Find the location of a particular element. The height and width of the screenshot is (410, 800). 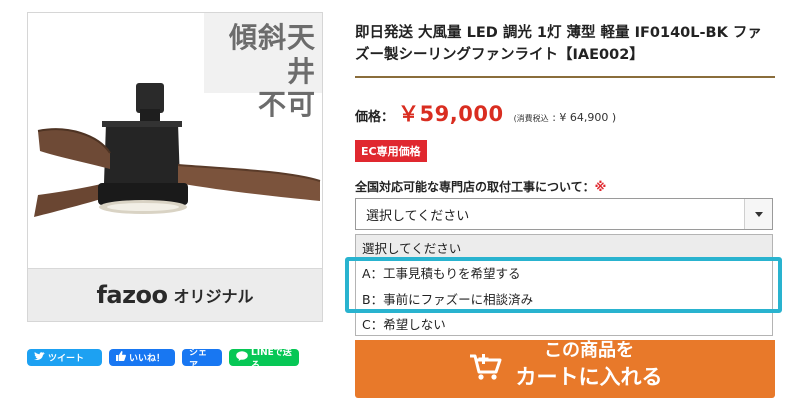

tweet-button: ツイート is located at coordinates (64, 357).